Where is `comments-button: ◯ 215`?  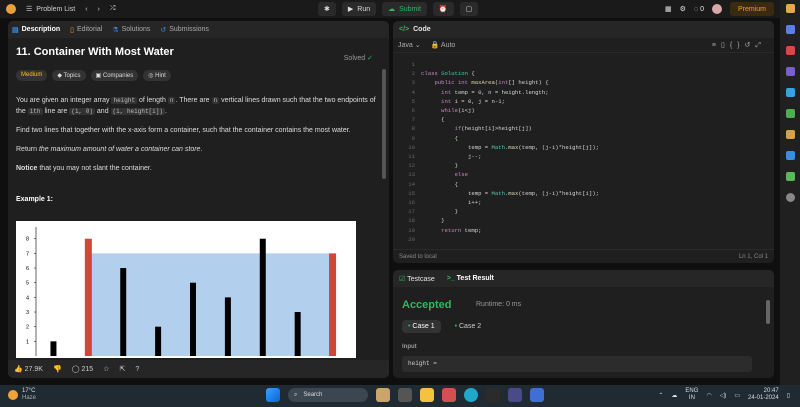 comments-button: ◯ 215 is located at coordinates (82, 369).